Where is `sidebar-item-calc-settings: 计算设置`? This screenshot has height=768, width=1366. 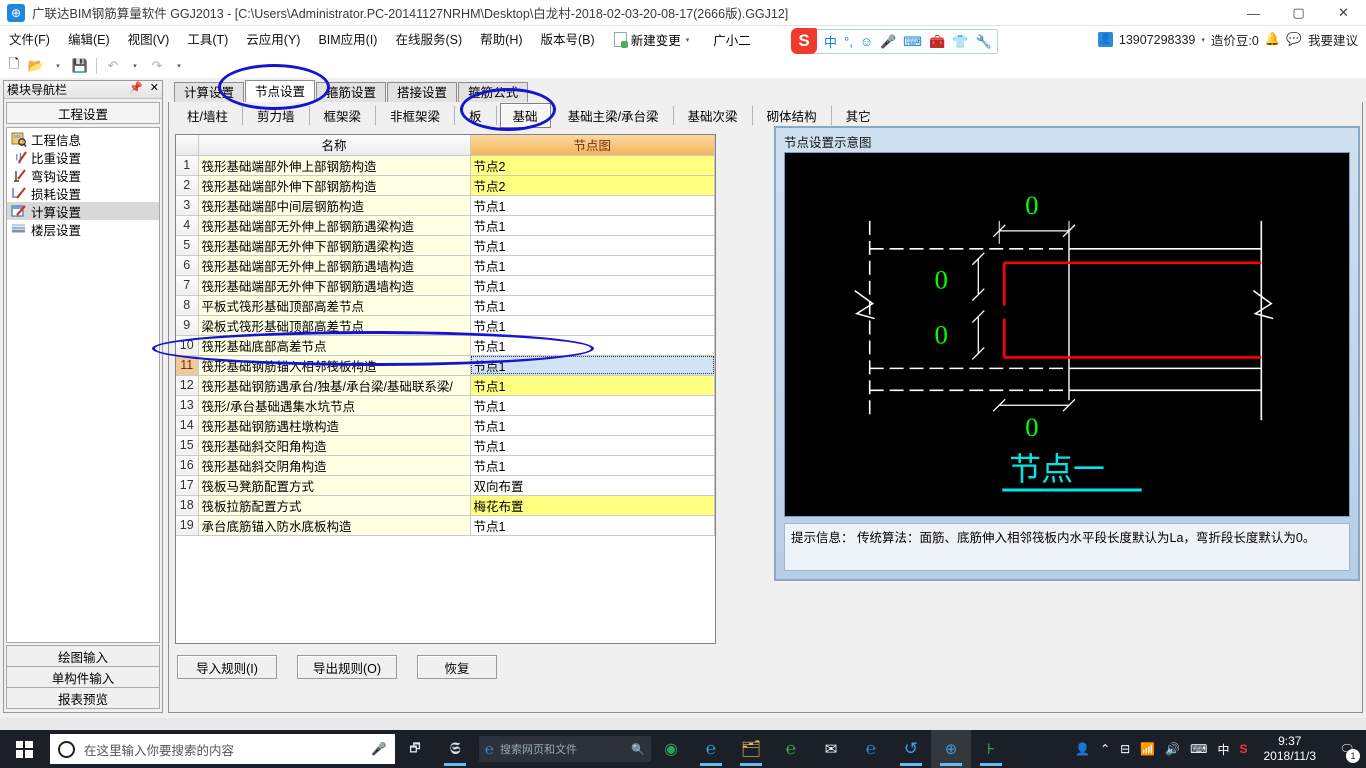
sidebar-item-calc-settings: 计算设置 is located at coordinates (83, 211).